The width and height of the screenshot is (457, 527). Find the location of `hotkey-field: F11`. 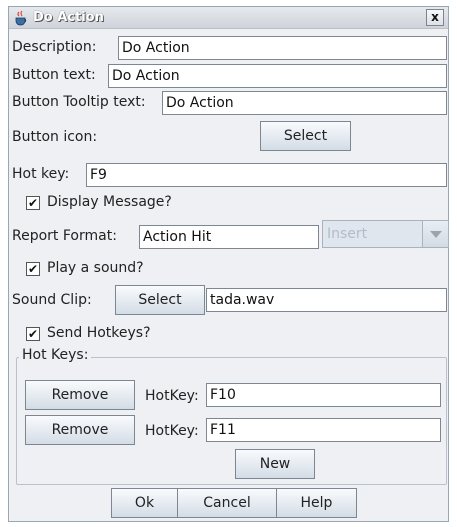

hotkey-field: F11 is located at coordinates (323, 430).